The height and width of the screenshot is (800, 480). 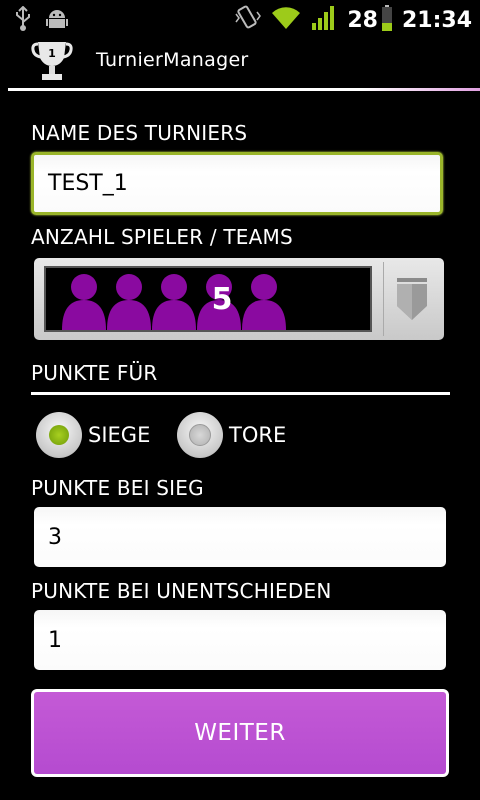 I want to click on radio-tore: TORE, so click(x=231, y=435).